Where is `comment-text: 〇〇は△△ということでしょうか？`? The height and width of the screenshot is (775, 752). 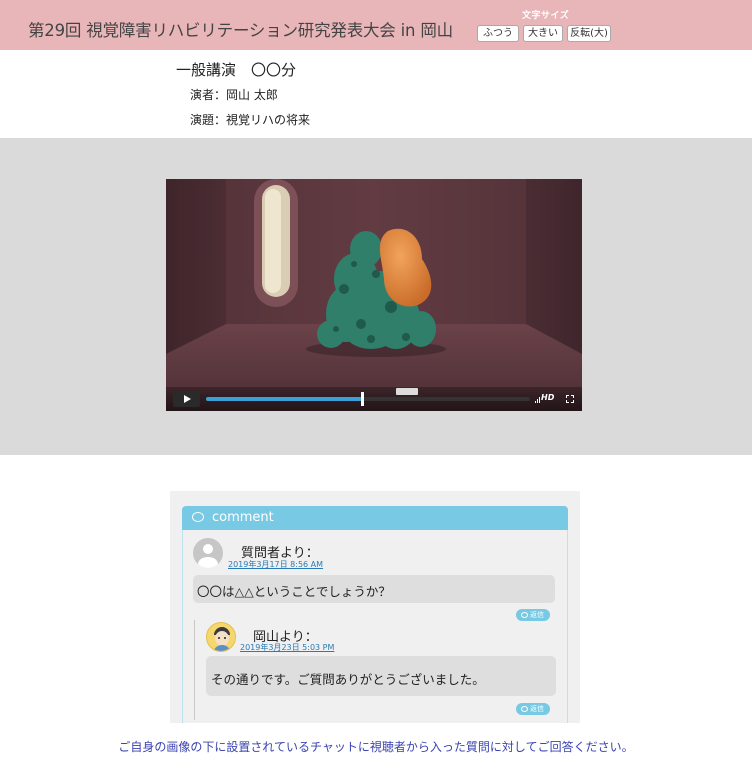
comment-text: 〇〇は△△ということでしょうか？ is located at coordinates (374, 589).